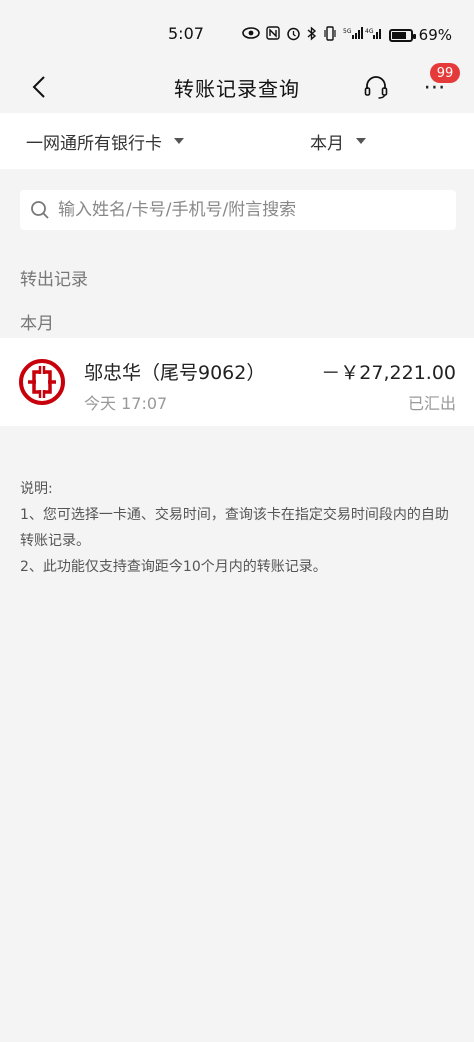 The image size is (474, 1042). Describe the element at coordinates (37, 324) in the screenshot. I see `section-month-label: 本月` at that location.